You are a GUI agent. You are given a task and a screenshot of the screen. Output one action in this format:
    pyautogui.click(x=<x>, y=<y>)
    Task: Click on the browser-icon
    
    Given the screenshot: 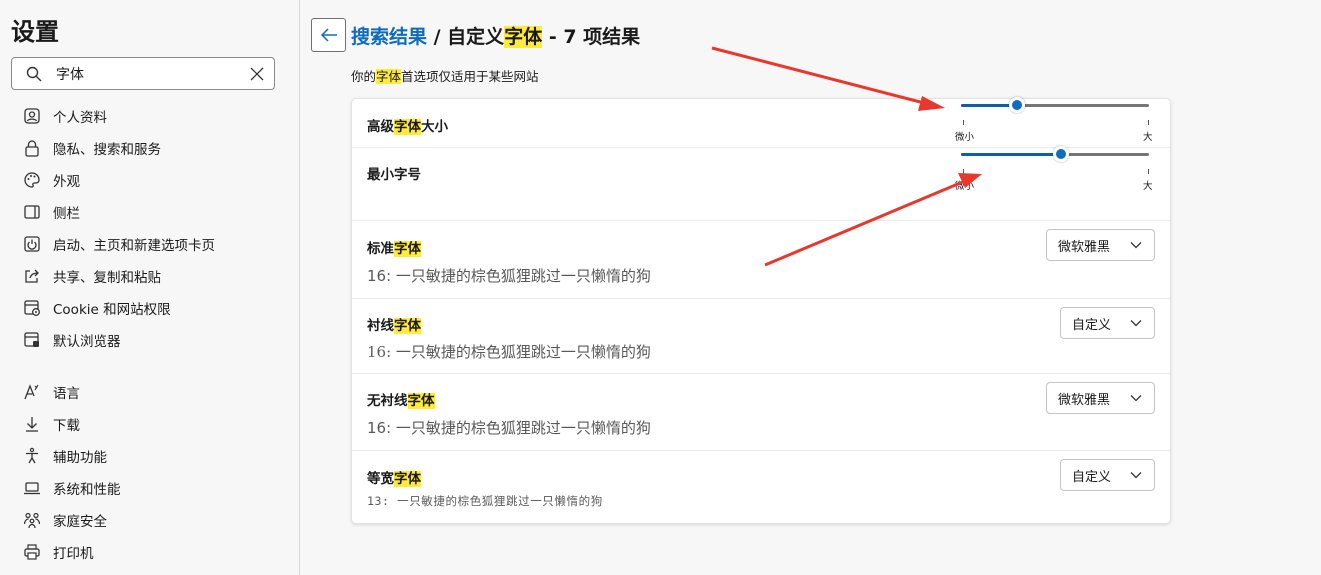 What is the action you would take?
    pyautogui.click(x=31, y=339)
    